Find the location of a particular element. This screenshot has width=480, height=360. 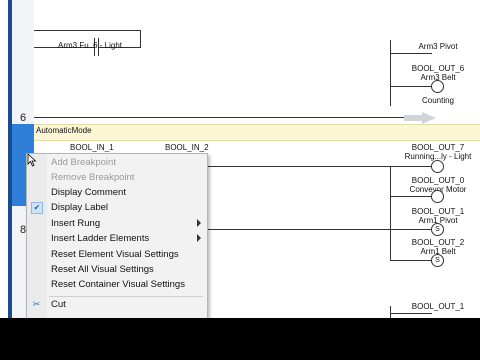

coil-tag: BOOL_OUT_2 is located at coordinates (438, 242).